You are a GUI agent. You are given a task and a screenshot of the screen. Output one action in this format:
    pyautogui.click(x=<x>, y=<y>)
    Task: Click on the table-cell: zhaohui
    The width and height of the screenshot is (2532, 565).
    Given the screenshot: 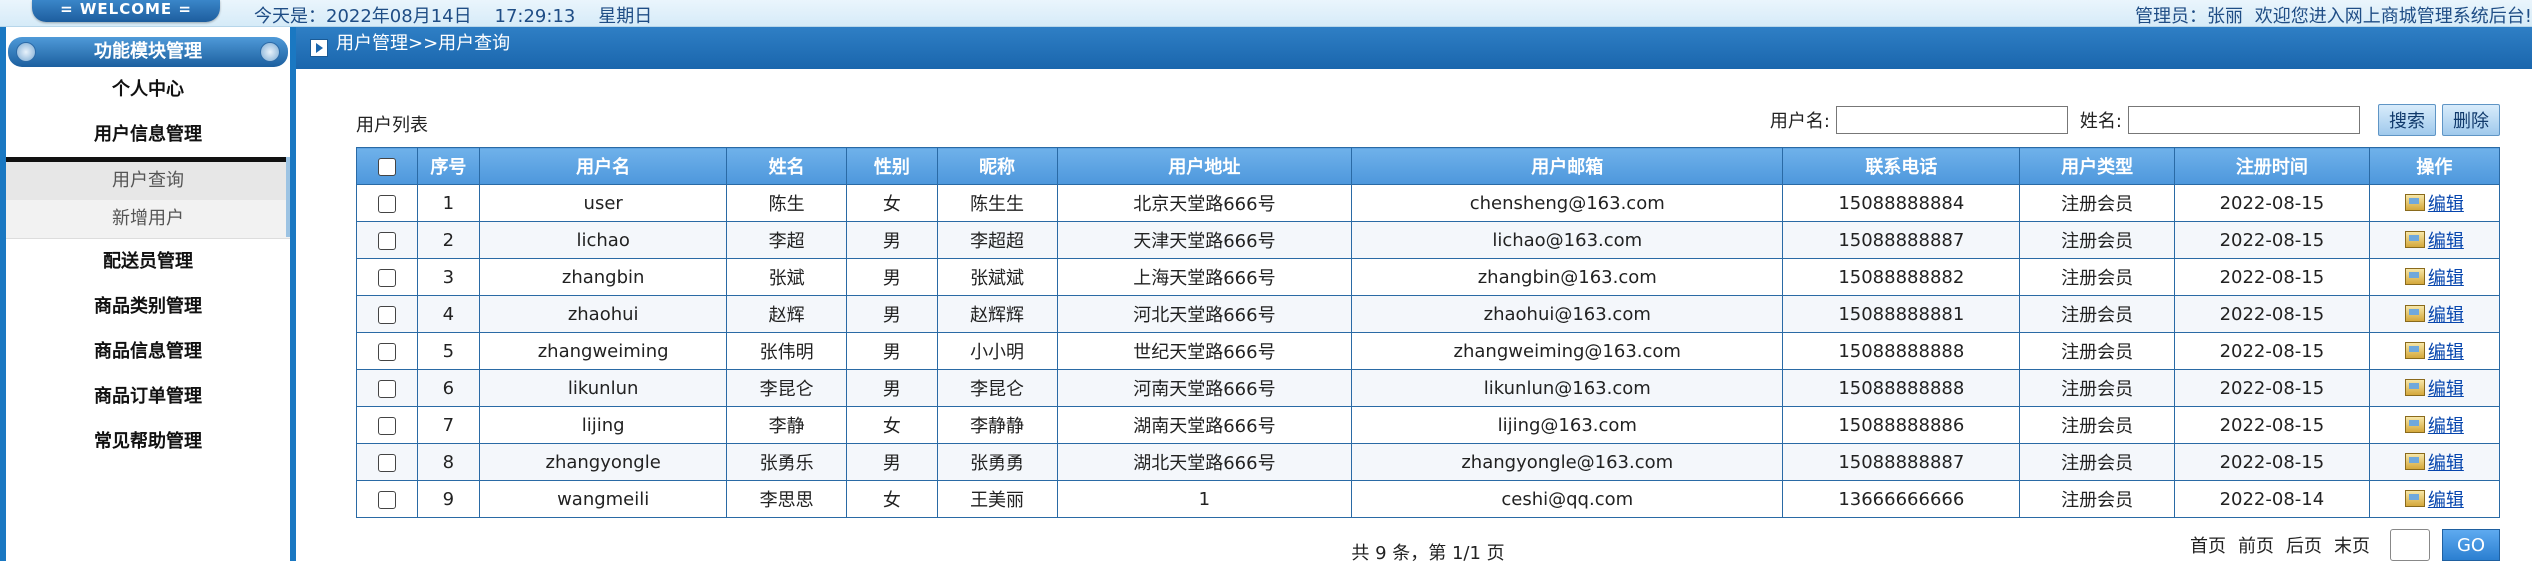 What is the action you would take?
    pyautogui.click(x=603, y=314)
    